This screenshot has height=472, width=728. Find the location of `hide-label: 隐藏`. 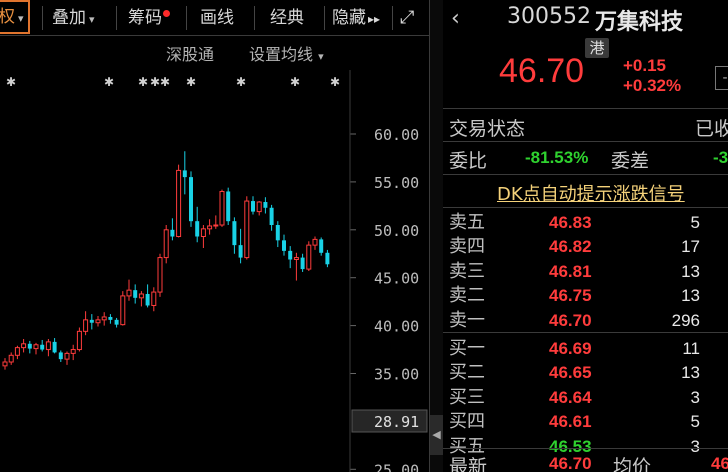

hide-label: 隐藏 is located at coordinates (349, 18).